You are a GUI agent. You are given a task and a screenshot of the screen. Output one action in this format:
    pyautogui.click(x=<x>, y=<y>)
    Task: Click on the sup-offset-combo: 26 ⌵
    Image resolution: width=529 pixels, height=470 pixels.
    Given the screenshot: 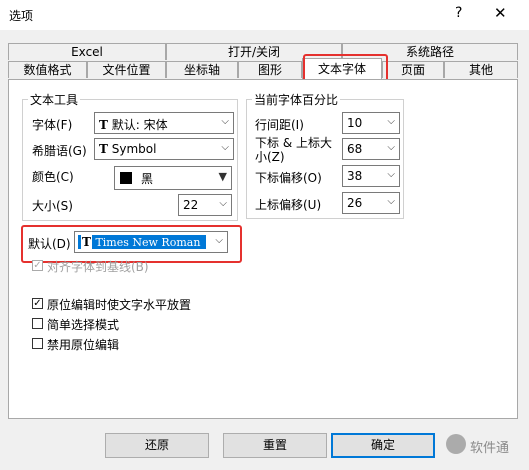 What is the action you would take?
    pyautogui.click(x=371, y=203)
    